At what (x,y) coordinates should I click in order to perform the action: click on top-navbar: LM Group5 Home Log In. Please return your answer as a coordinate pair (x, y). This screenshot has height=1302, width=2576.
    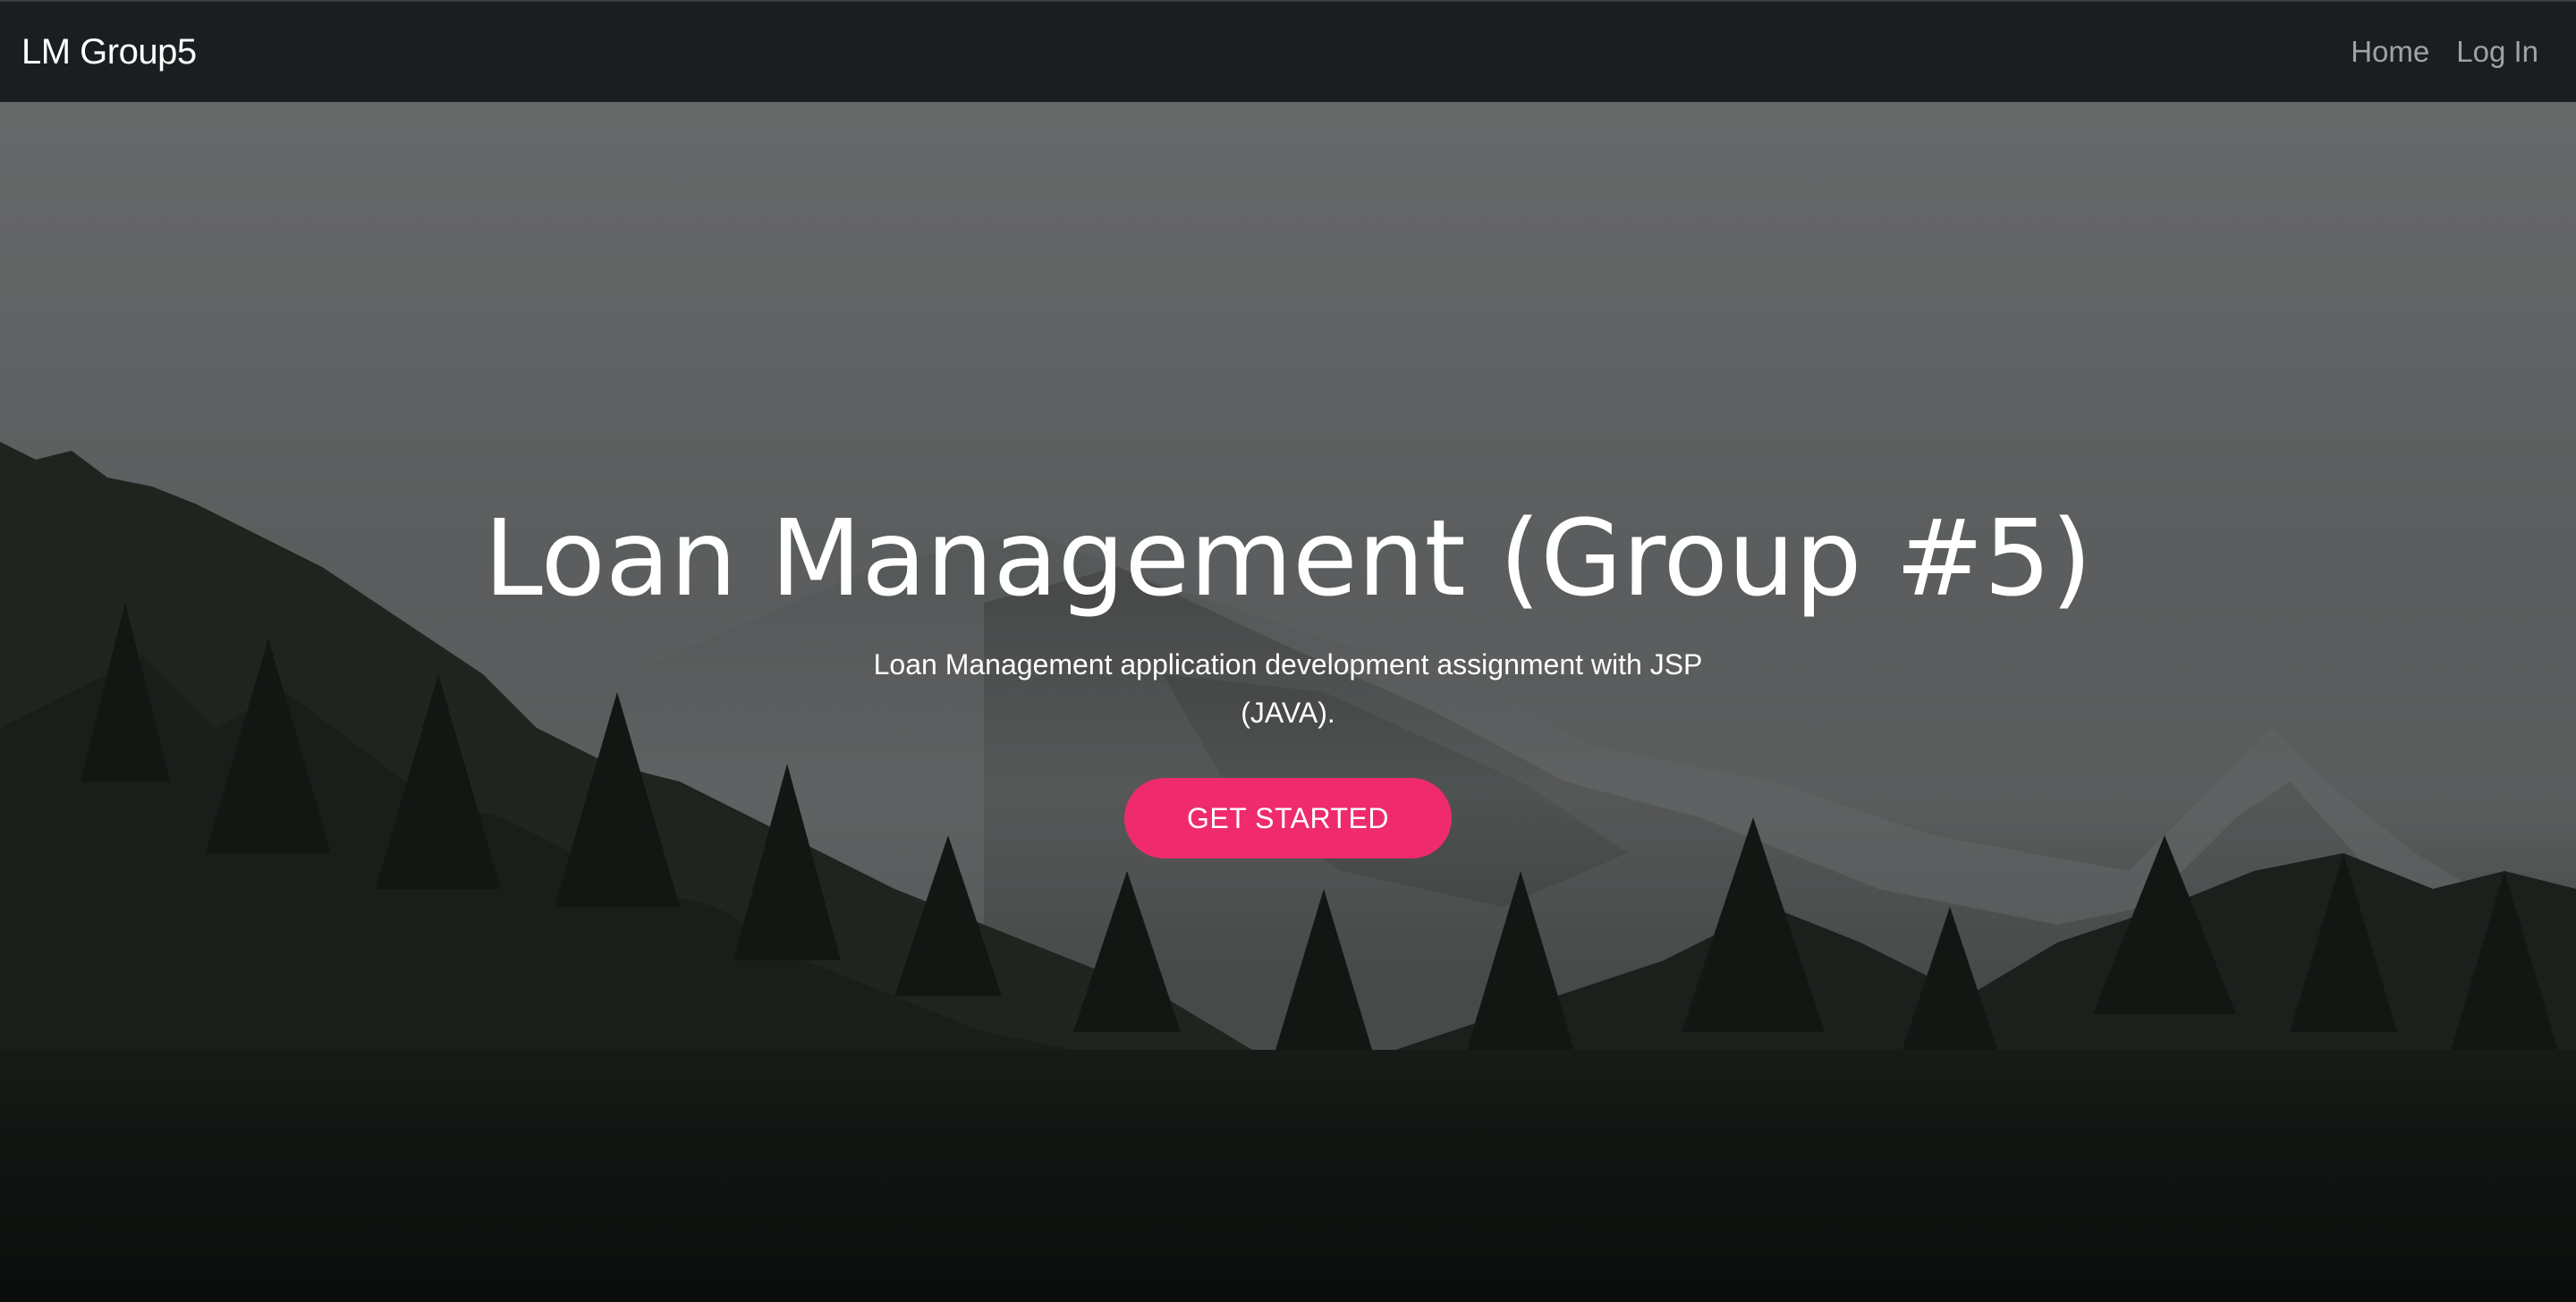
    Looking at the image, I should click on (1288, 51).